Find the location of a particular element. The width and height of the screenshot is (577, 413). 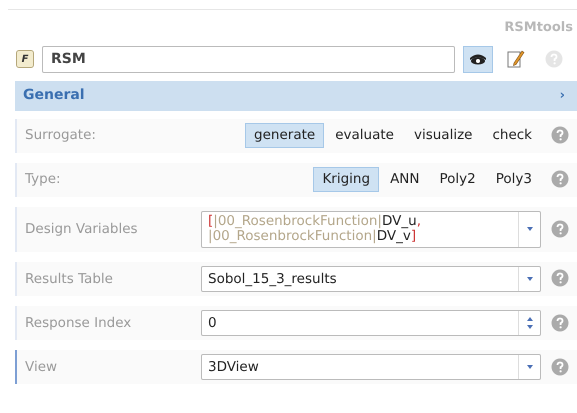

field-label: Type: is located at coordinates (43, 180).